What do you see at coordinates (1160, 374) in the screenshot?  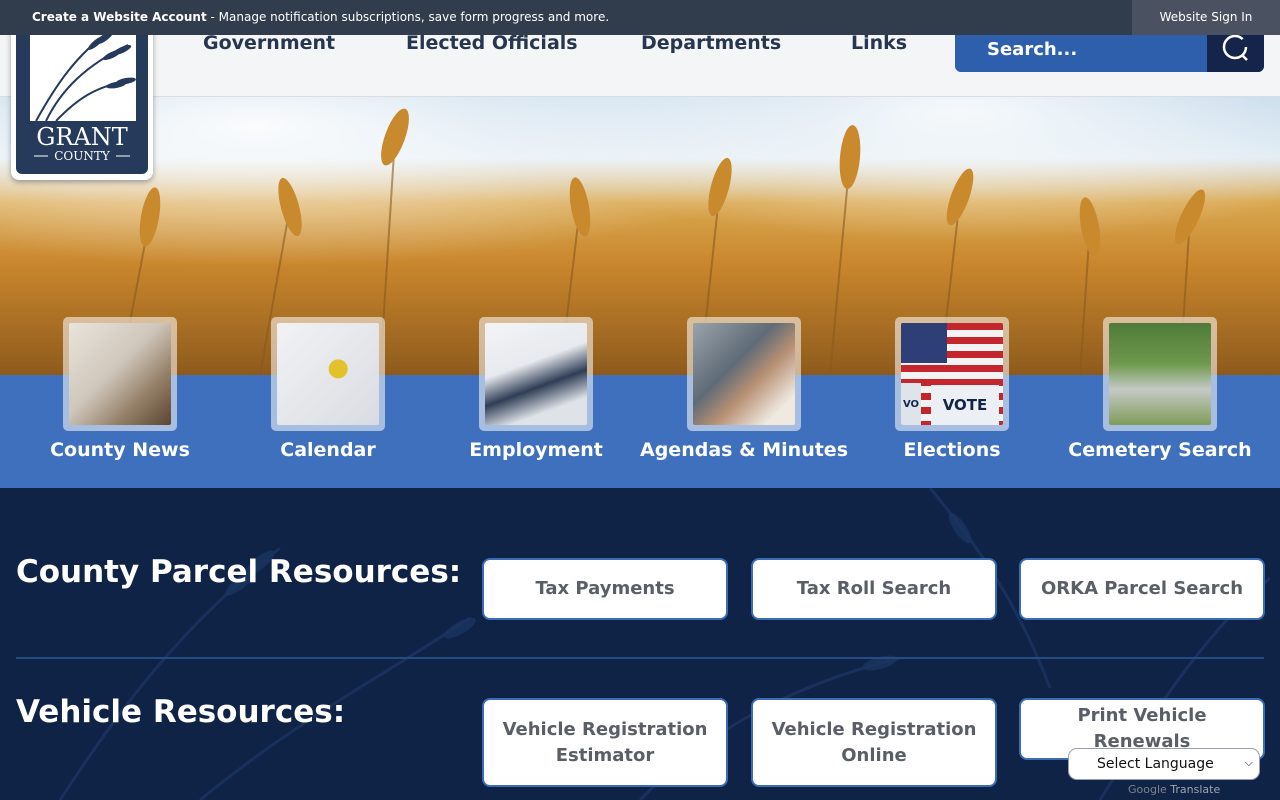 I see `cemetery-thumbnail` at bounding box center [1160, 374].